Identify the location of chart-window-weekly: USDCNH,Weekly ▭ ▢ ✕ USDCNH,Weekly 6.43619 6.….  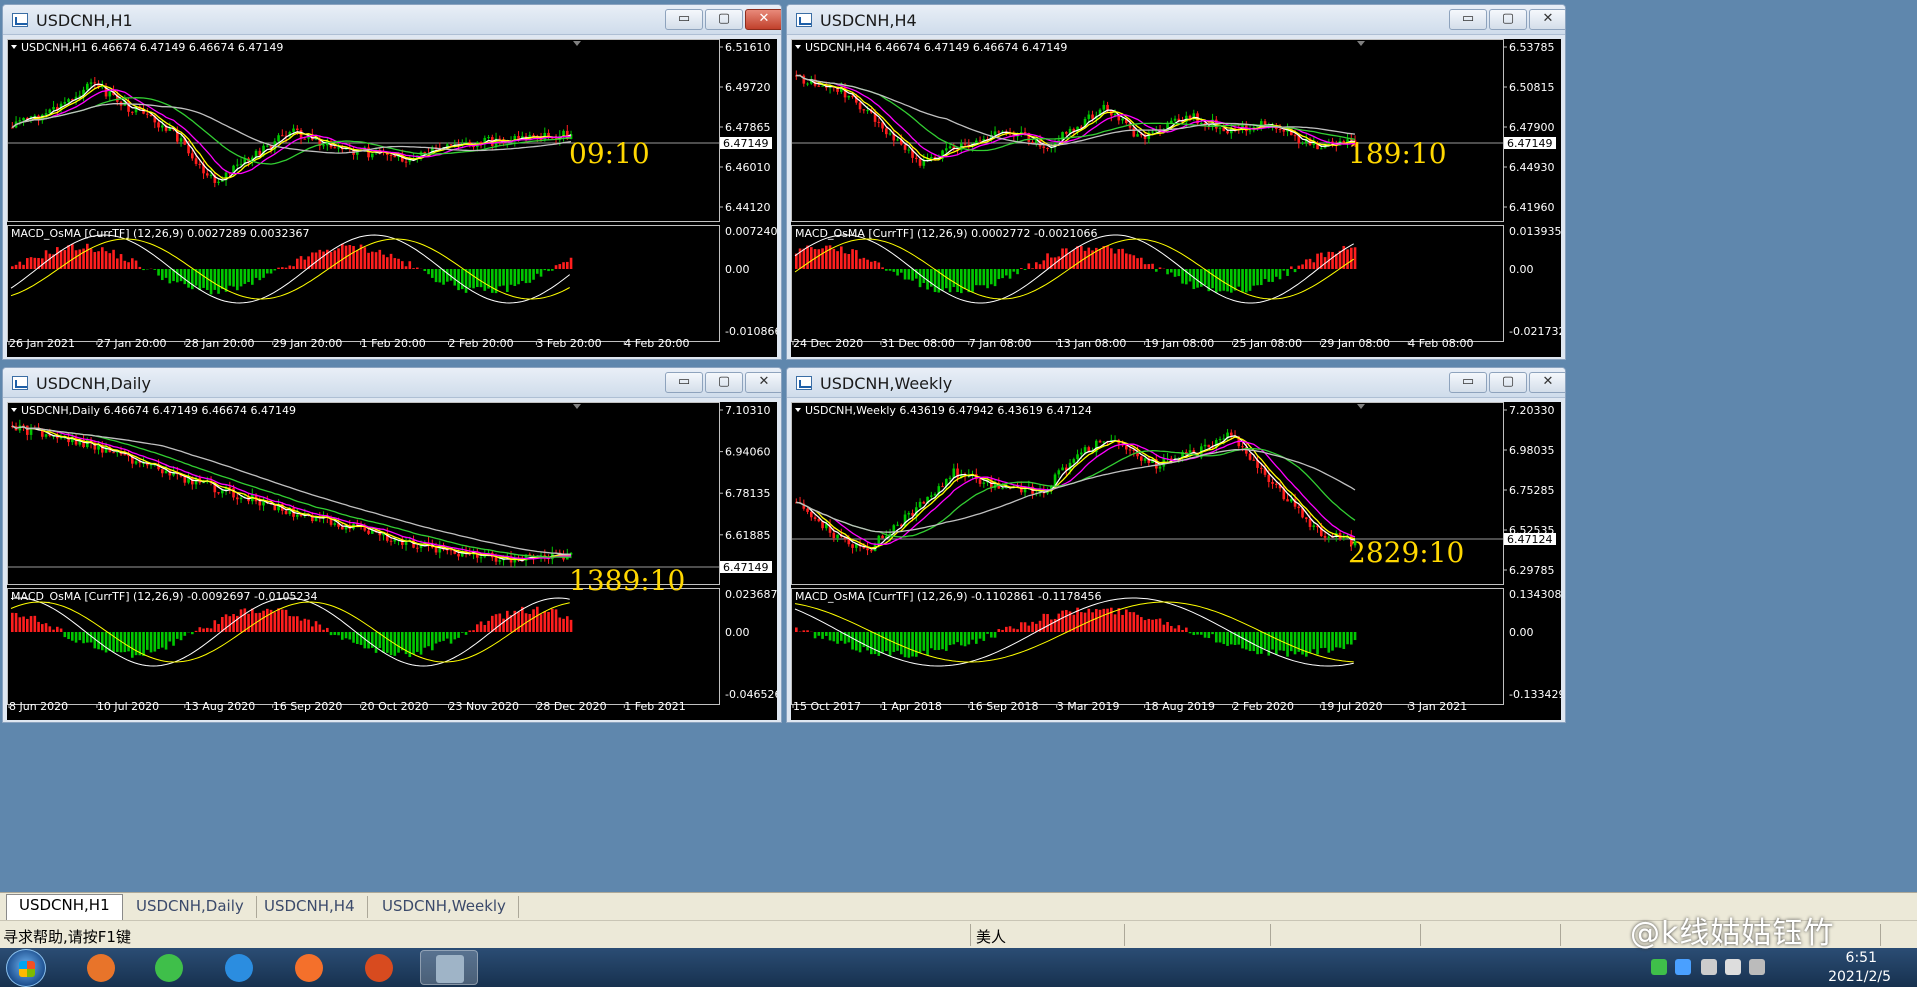
(1176, 545).